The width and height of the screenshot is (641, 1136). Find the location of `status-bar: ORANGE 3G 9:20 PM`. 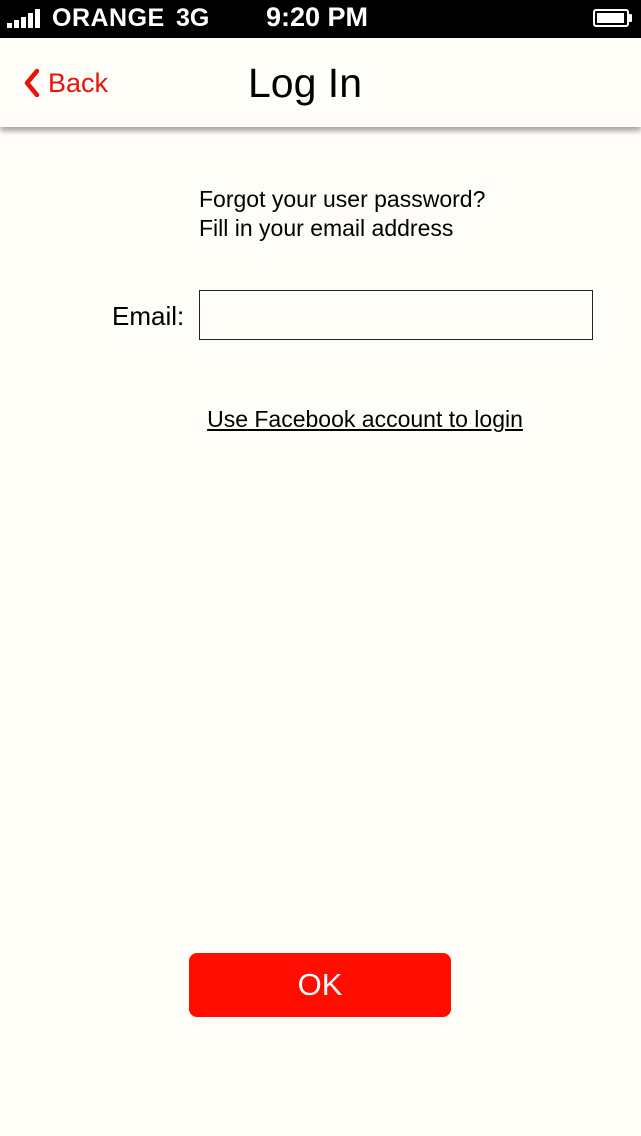

status-bar: ORANGE 3G 9:20 PM is located at coordinates (320, 19).